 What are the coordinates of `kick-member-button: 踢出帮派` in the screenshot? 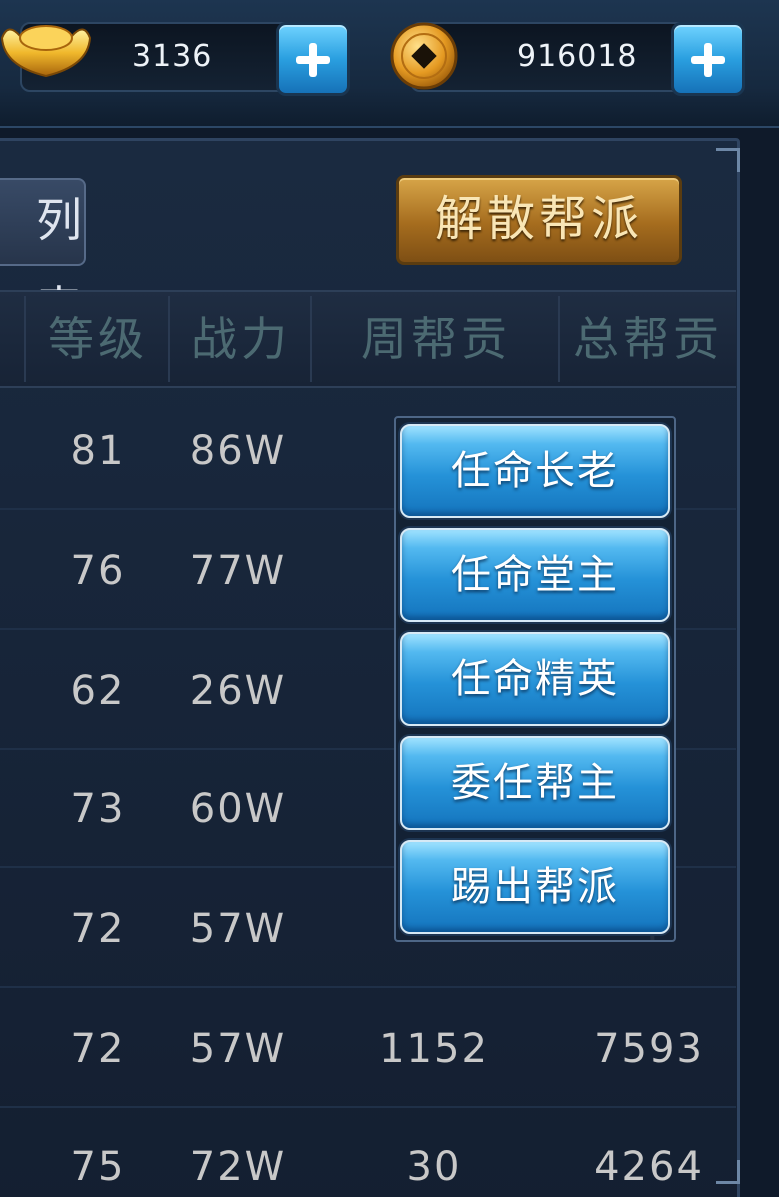 It's located at (535, 887).